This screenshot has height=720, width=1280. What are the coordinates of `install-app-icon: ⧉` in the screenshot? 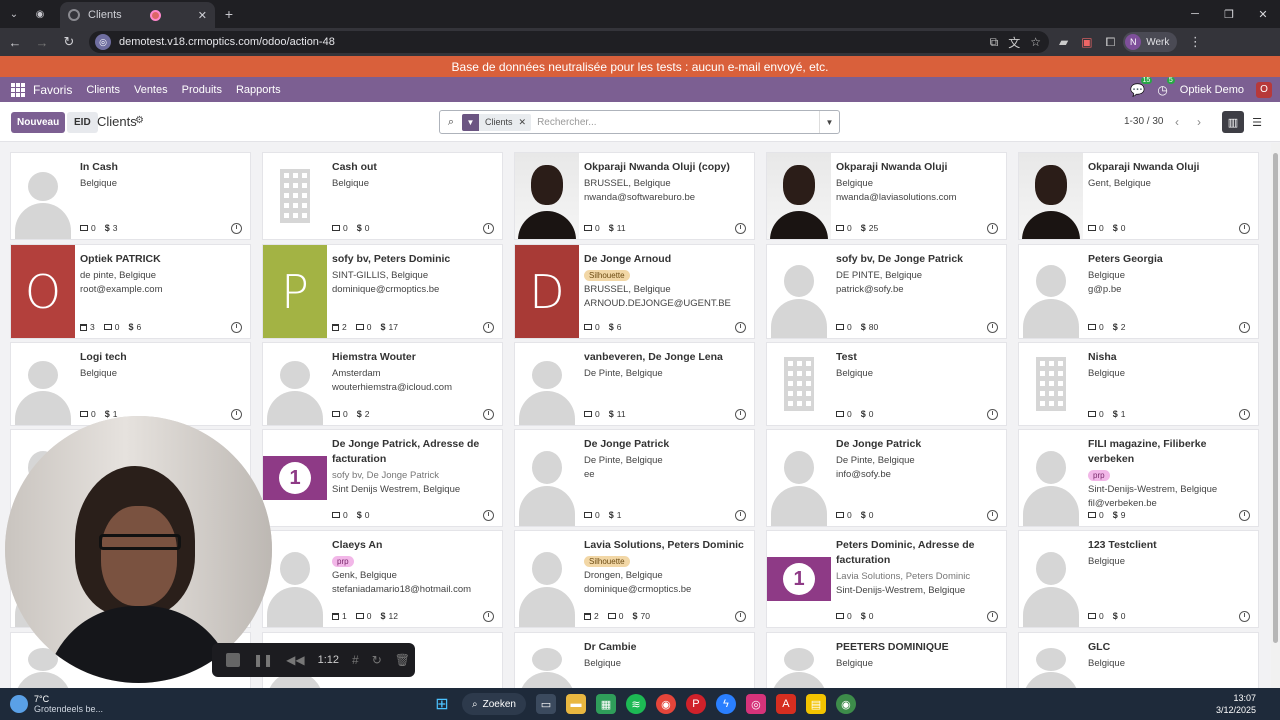 It's located at (994, 42).